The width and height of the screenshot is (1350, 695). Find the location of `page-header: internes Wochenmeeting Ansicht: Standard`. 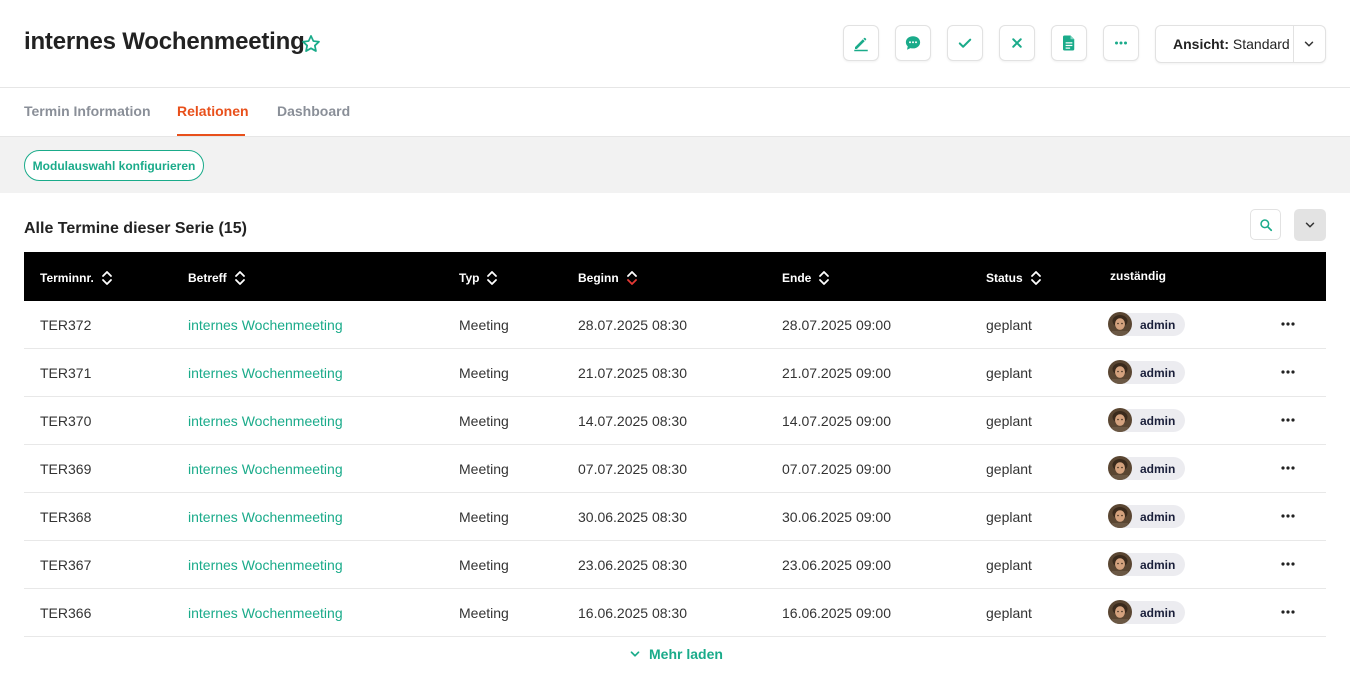

page-header: internes Wochenmeeting Ansicht: Standard is located at coordinates (675, 44).